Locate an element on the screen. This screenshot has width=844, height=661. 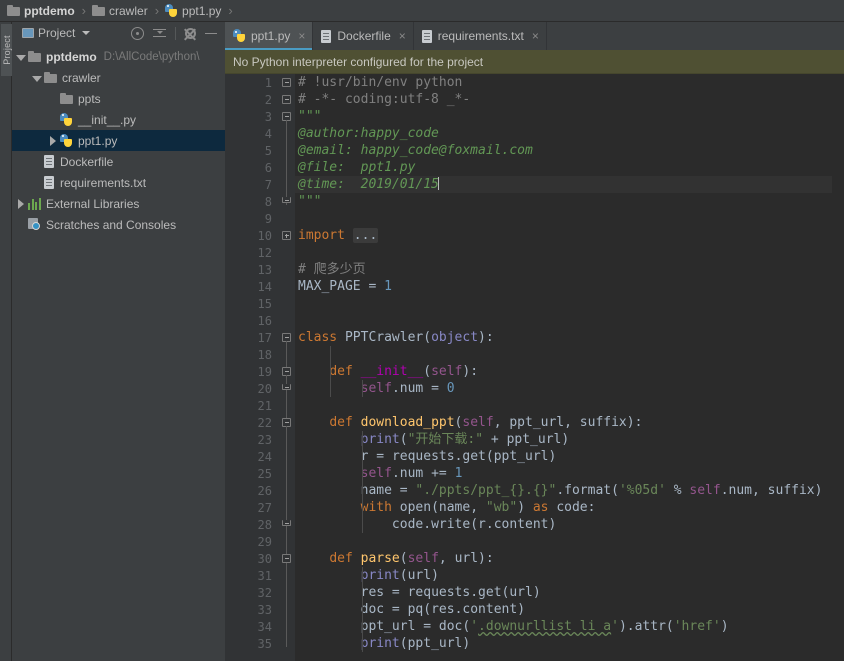
project-view-selector: Project is located at coordinates (56, 33).